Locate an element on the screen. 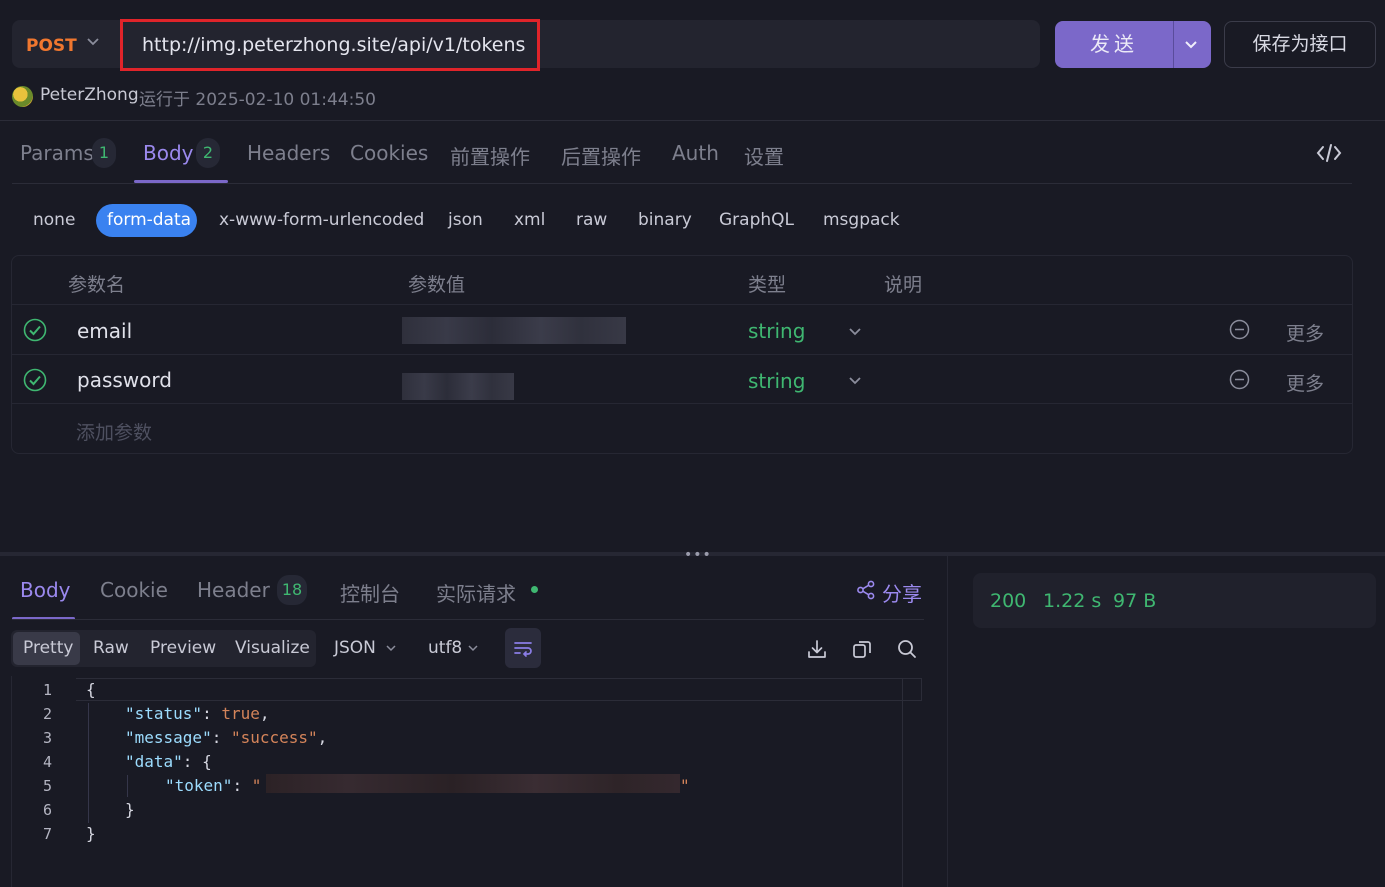  status-code: 200 is located at coordinates (1008, 601).